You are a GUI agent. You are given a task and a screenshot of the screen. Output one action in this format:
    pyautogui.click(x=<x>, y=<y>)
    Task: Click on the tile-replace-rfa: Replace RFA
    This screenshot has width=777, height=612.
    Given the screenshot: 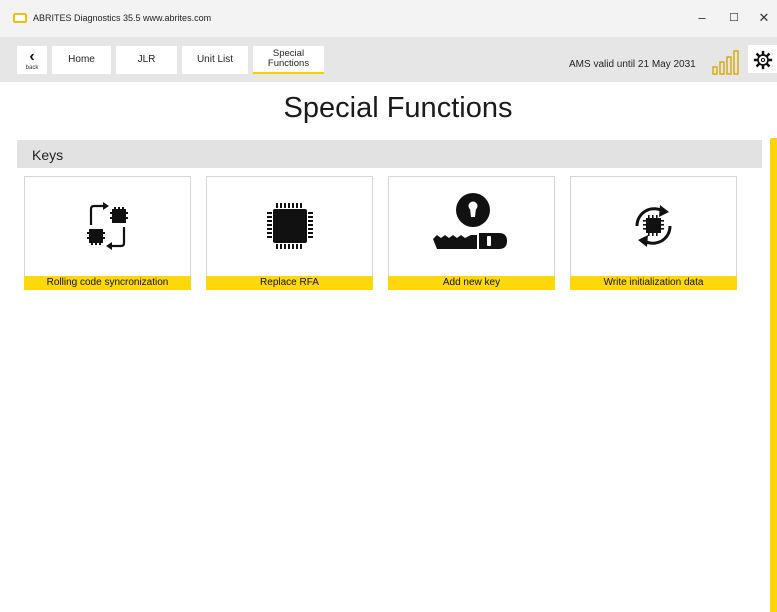 What is the action you would take?
    pyautogui.click(x=289, y=233)
    